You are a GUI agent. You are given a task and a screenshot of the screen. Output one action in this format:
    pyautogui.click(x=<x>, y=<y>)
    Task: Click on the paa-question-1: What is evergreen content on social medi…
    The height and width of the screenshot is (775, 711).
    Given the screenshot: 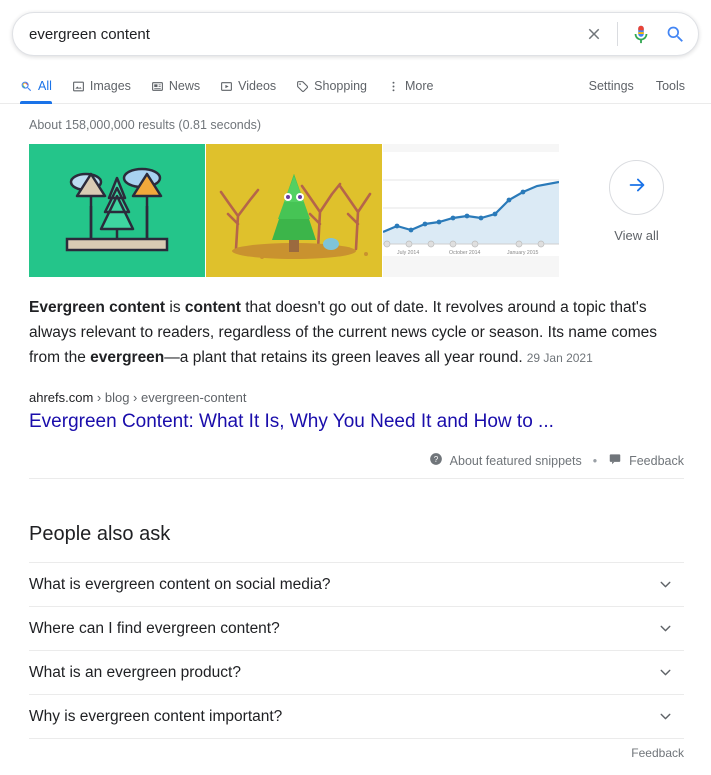 What is the action you would take?
    pyautogui.click(x=356, y=584)
    